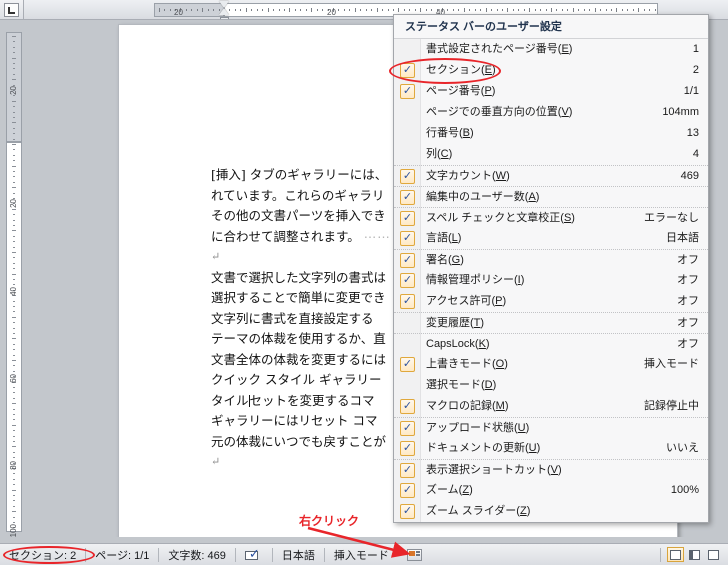 This screenshot has height=565, width=728. I want to click on status-view-controls, so click(694, 554).